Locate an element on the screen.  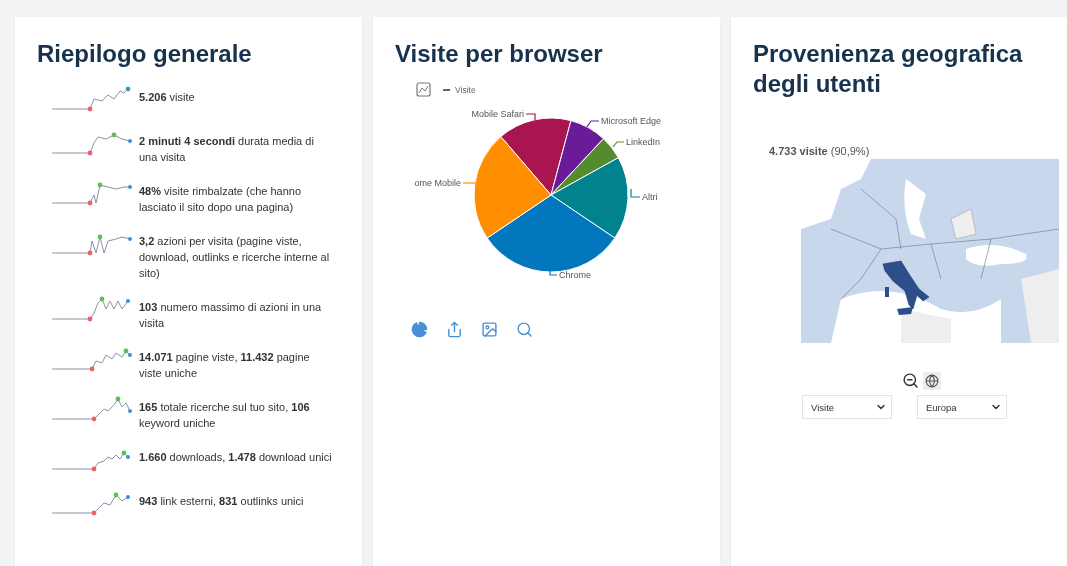
slice-label: Altri is located at coordinates (650, 197).